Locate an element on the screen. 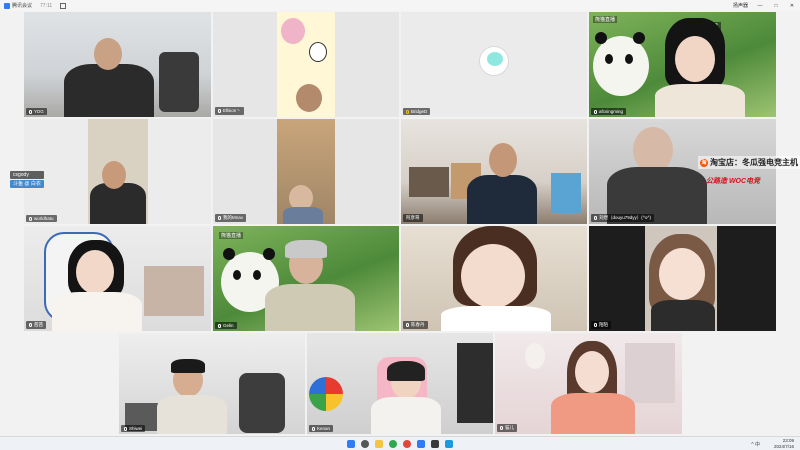  taobao-icon: 淘 is located at coordinates (704, 162).